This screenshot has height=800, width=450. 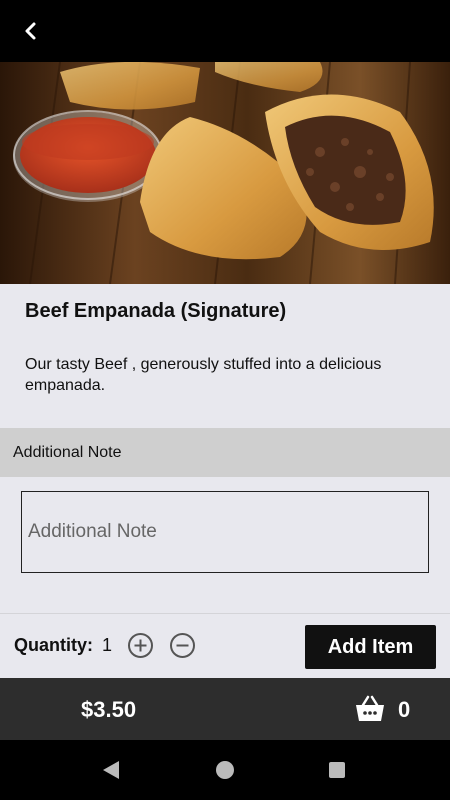 I want to click on system-nav-bar, so click(x=225, y=770).